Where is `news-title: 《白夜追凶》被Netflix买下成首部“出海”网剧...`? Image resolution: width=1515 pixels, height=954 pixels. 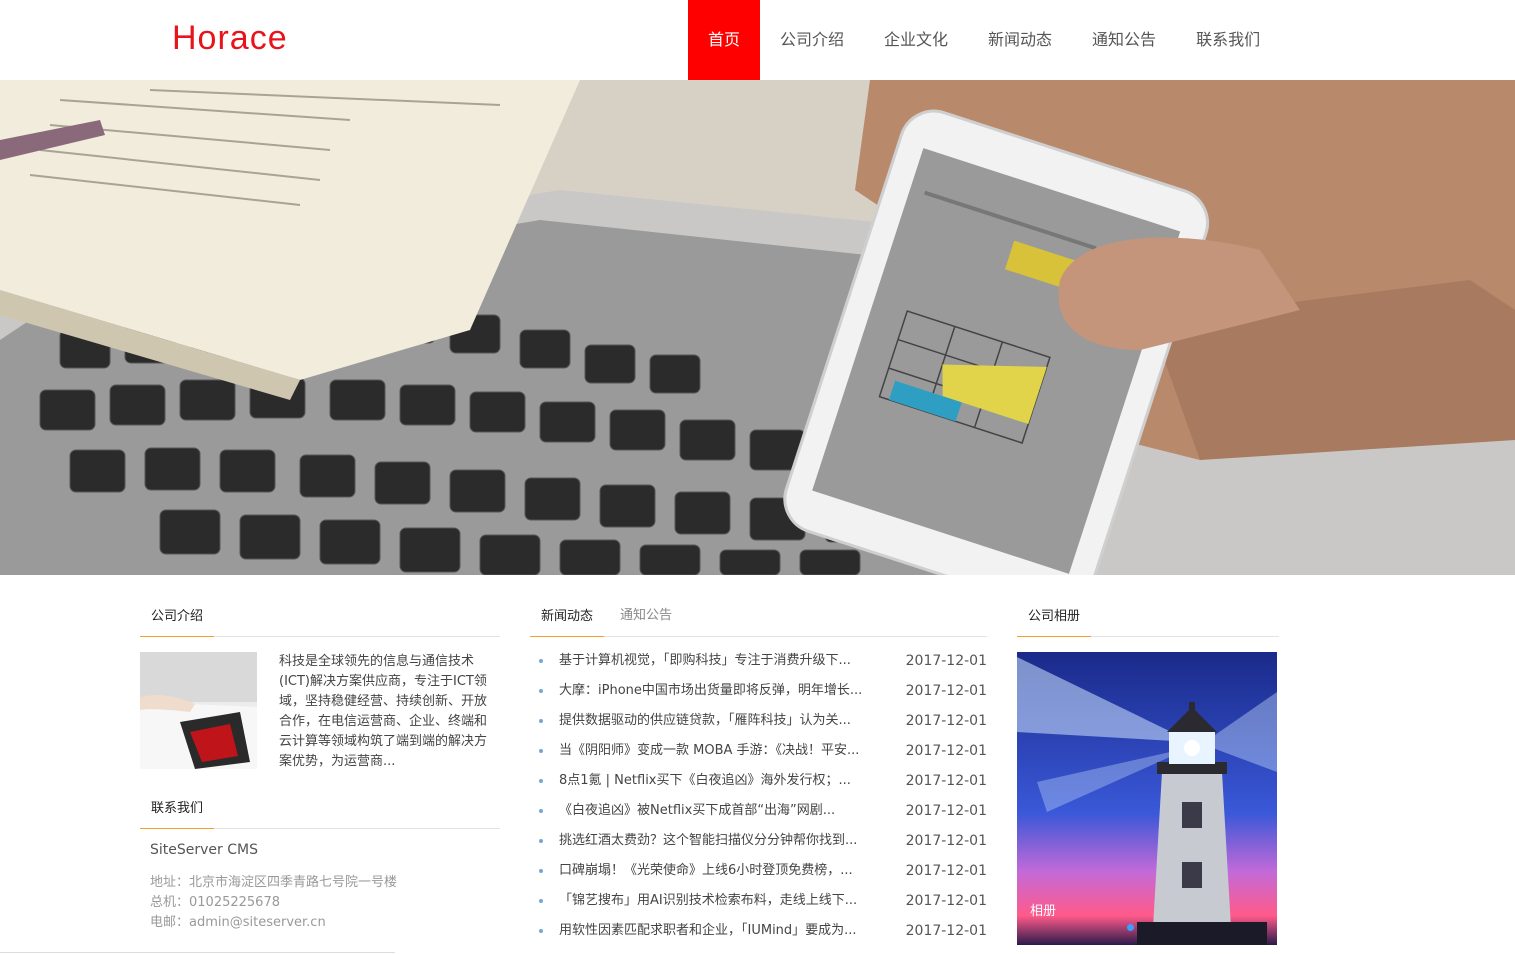
news-title: 《白夜追凶》被Netflix买下成首部“出海”网剧... is located at coordinates (726, 811).